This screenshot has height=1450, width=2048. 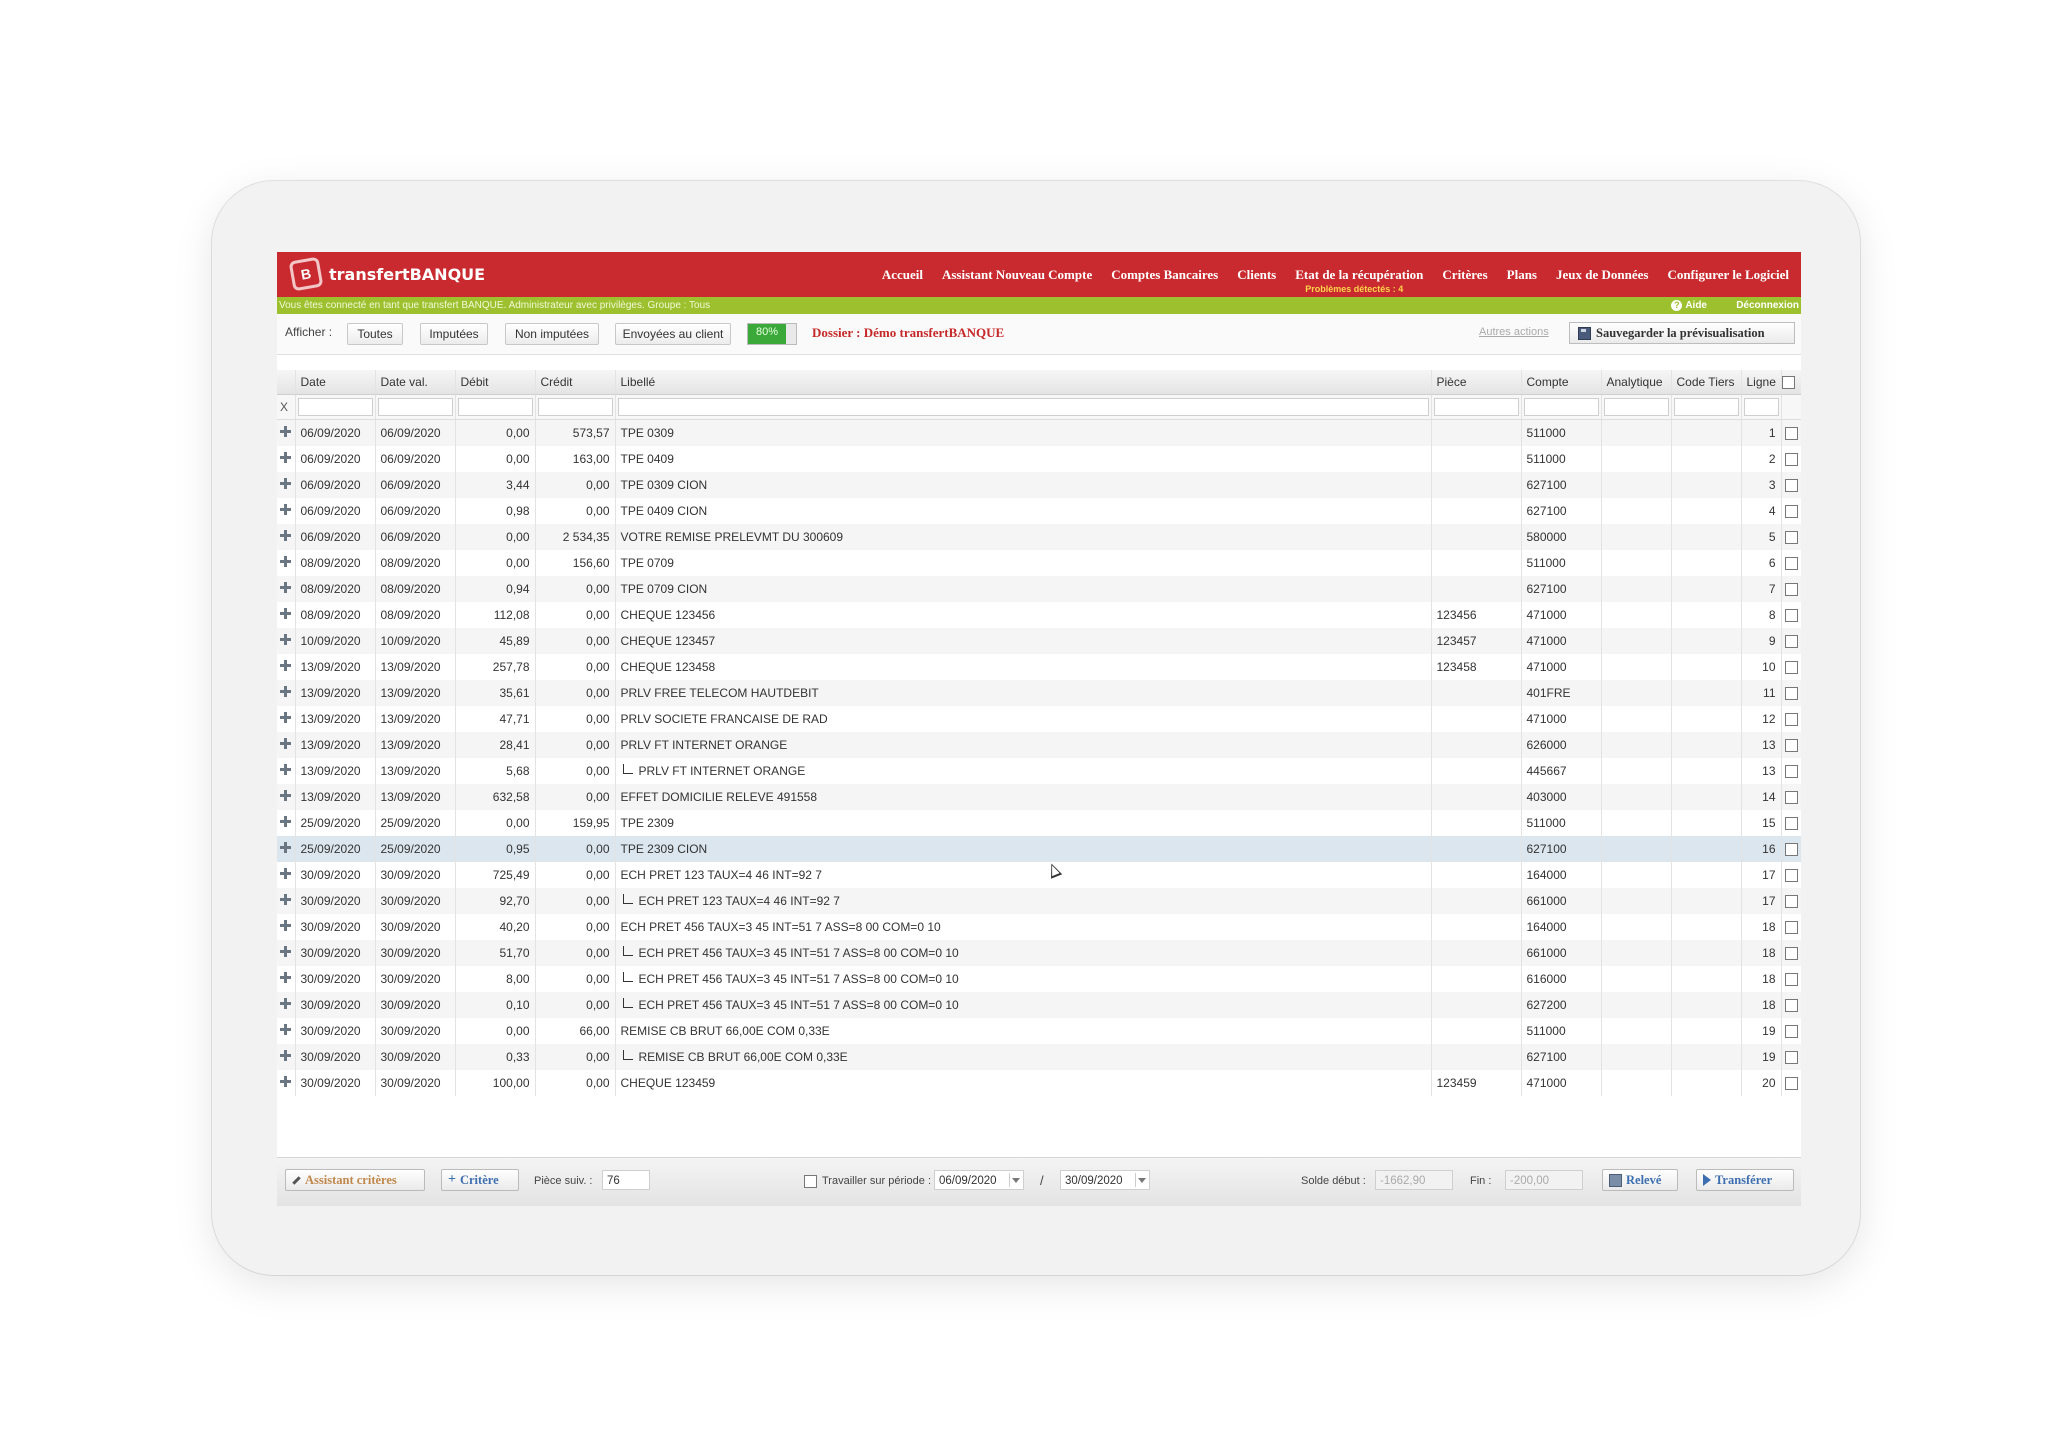 What do you see at coordinates (1023, 667) in the screenshot?
I see `libelle-cell: CHEQUE 123458` at bounding box center [1023, 667].